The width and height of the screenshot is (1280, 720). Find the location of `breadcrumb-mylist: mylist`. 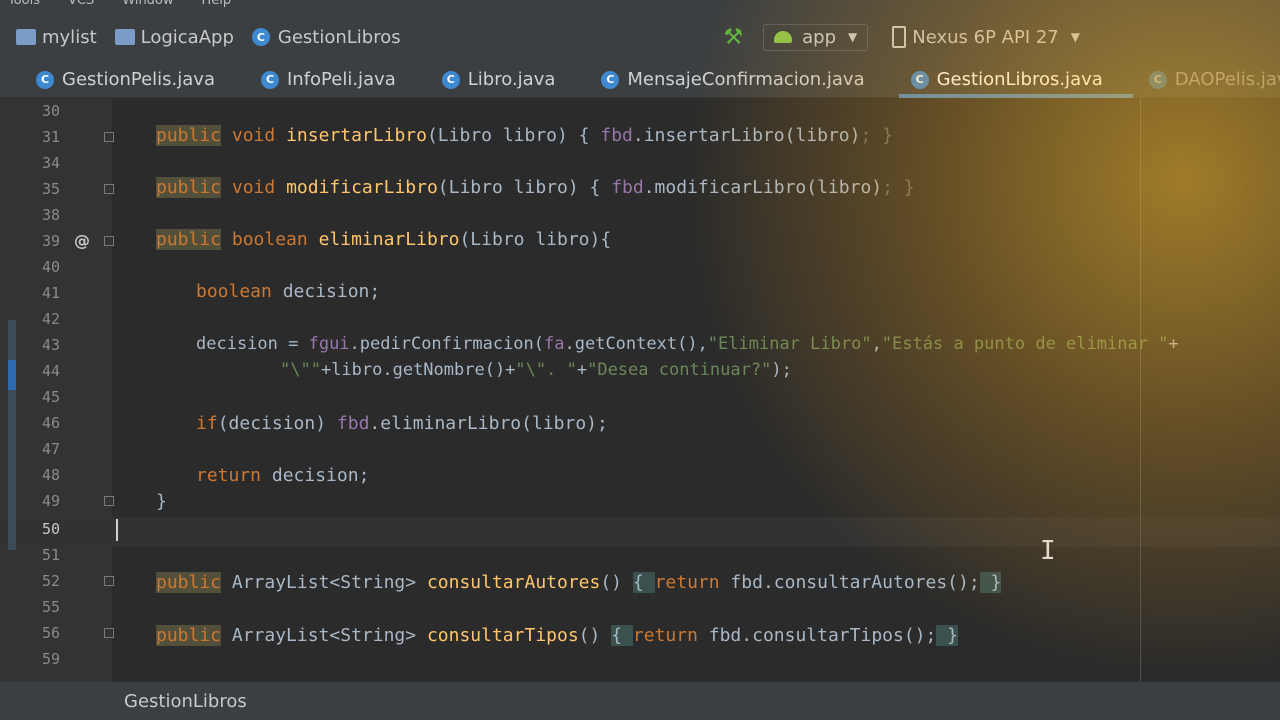

breadcrumb-mylist: mylist is located at coordinates (56, 37).